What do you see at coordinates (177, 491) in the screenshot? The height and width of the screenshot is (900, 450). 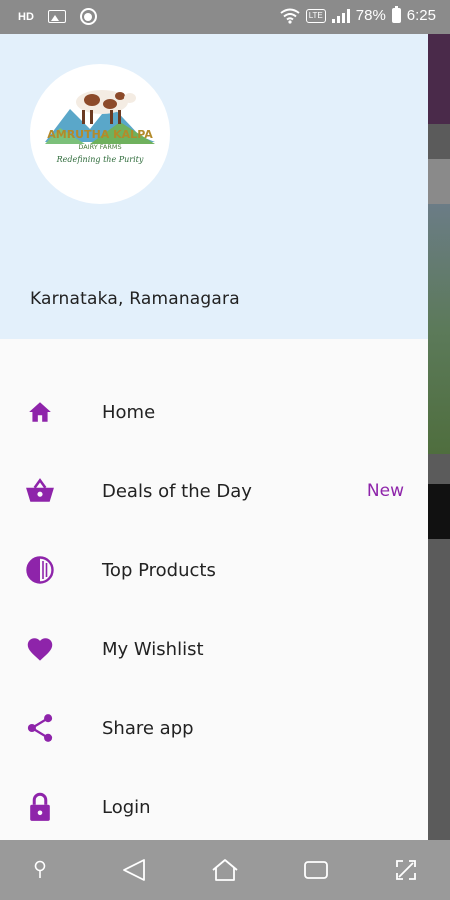 I see `menu-item-label: Deals of the Day` at bounding box center [177, 491].